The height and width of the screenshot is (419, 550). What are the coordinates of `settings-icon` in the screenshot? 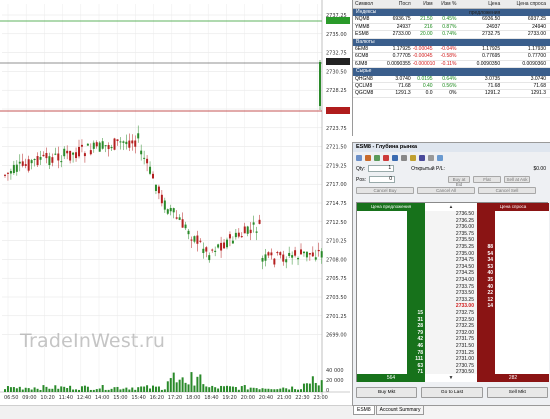 It's located at (359, 157).